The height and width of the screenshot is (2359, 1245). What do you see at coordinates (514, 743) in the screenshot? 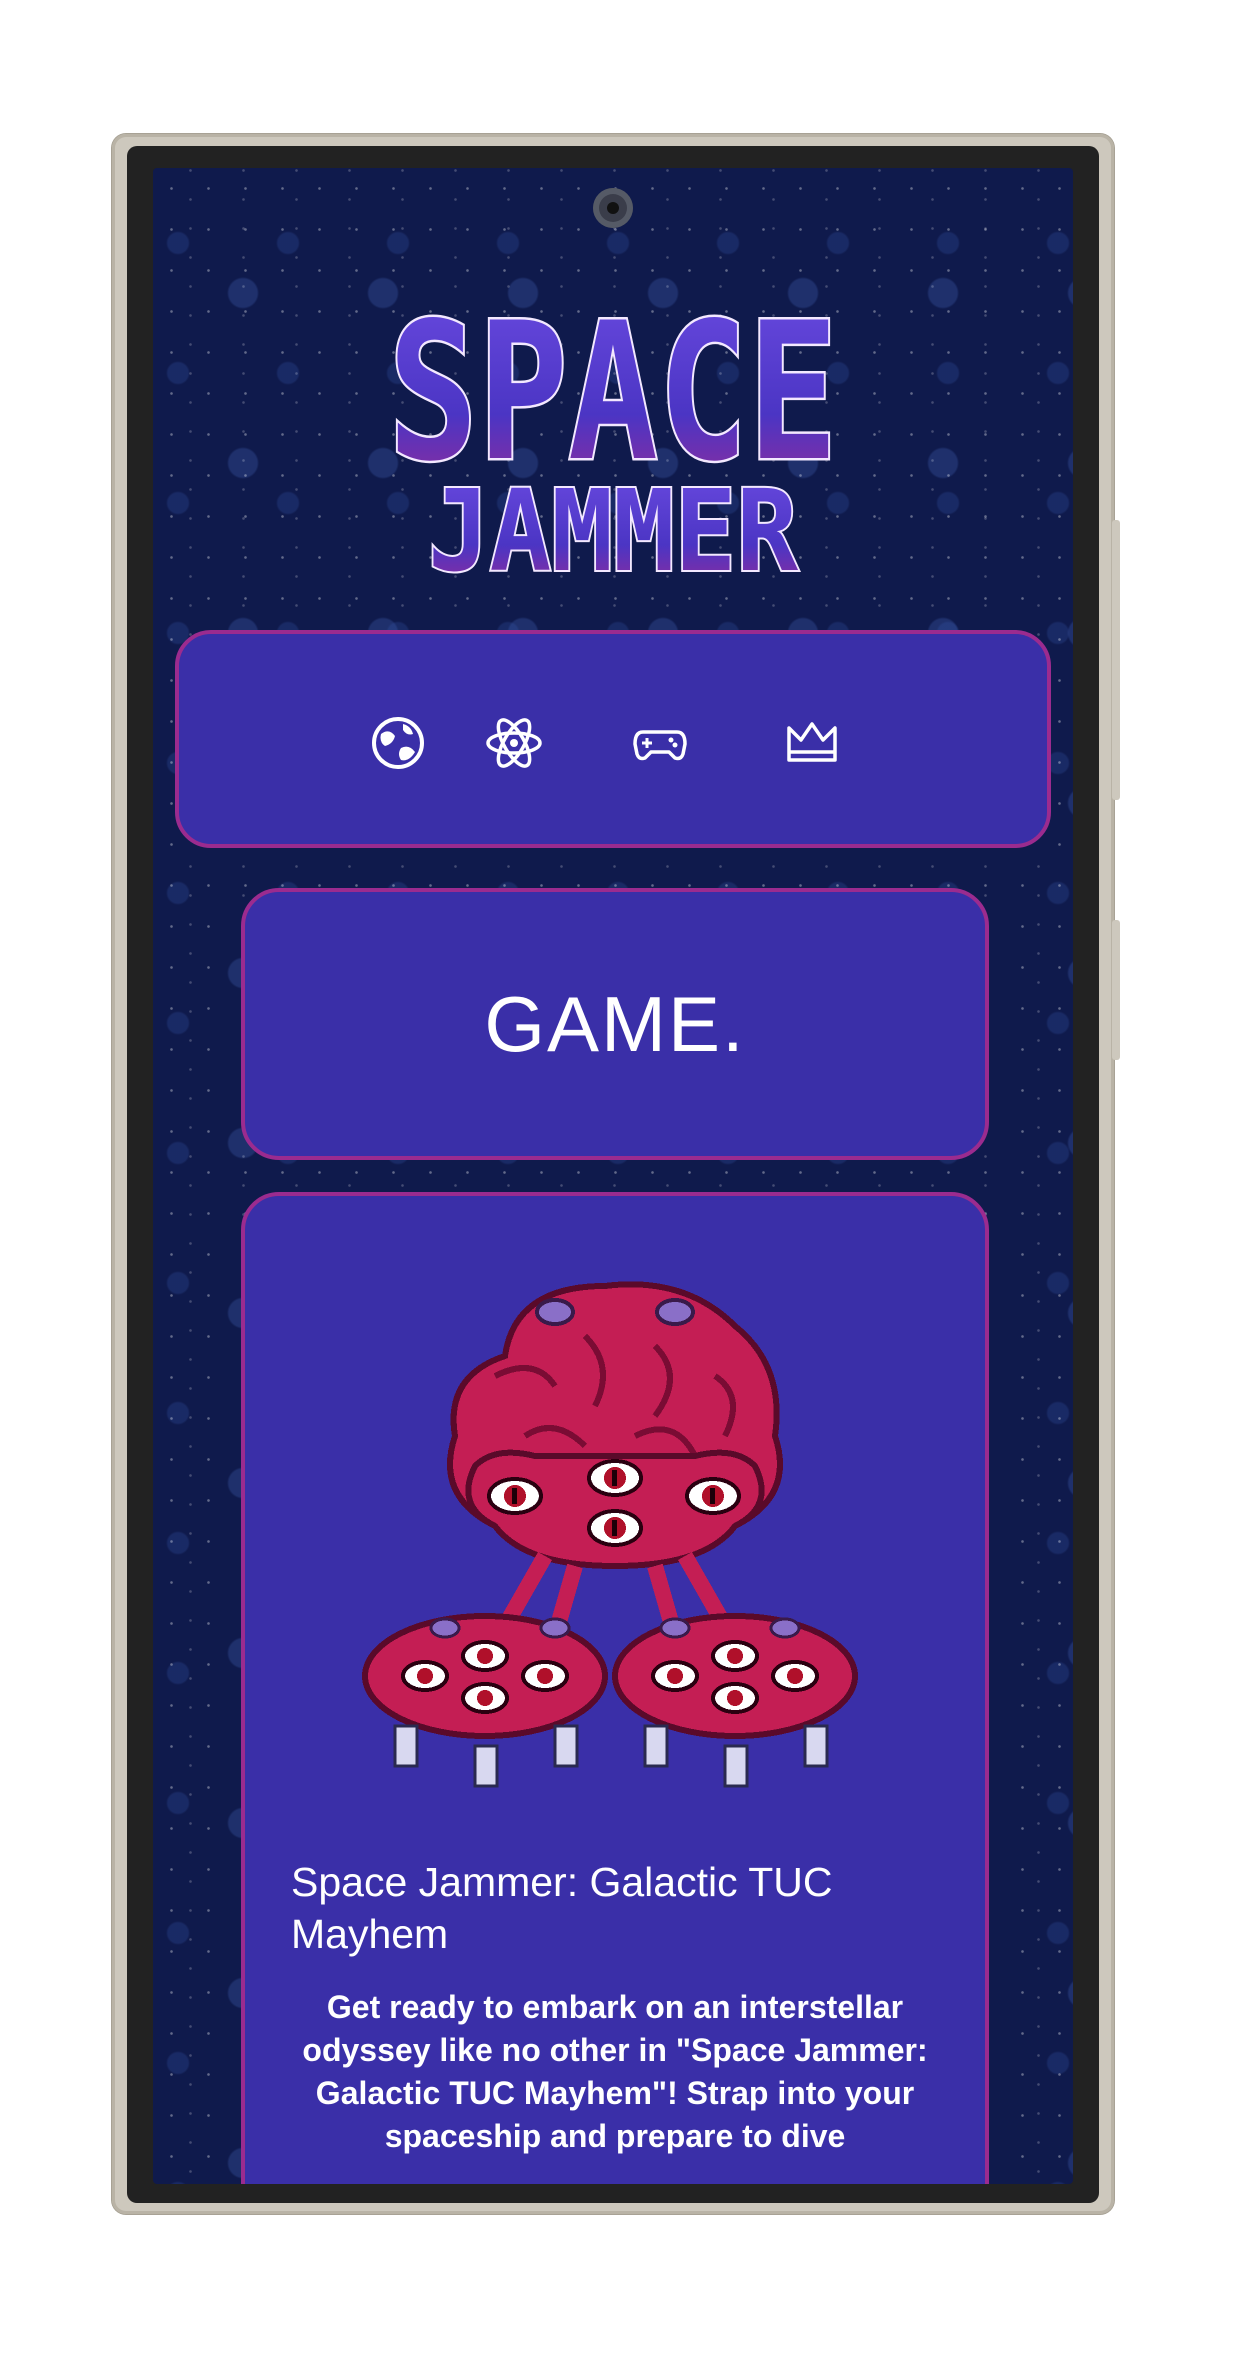
I see `atom-icon` at bounding box center [514, 743].